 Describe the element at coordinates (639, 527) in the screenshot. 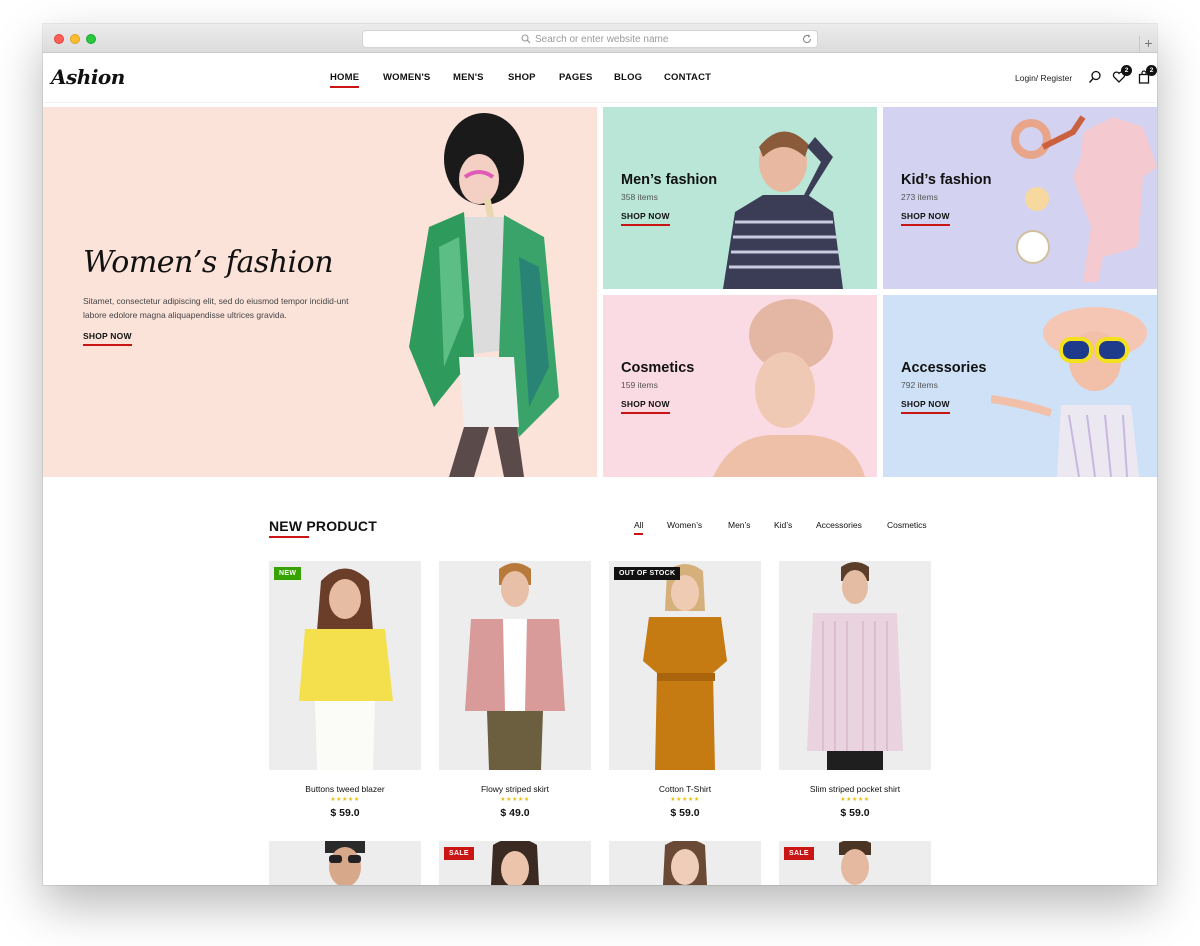

I see `filter-all: All` at that location.